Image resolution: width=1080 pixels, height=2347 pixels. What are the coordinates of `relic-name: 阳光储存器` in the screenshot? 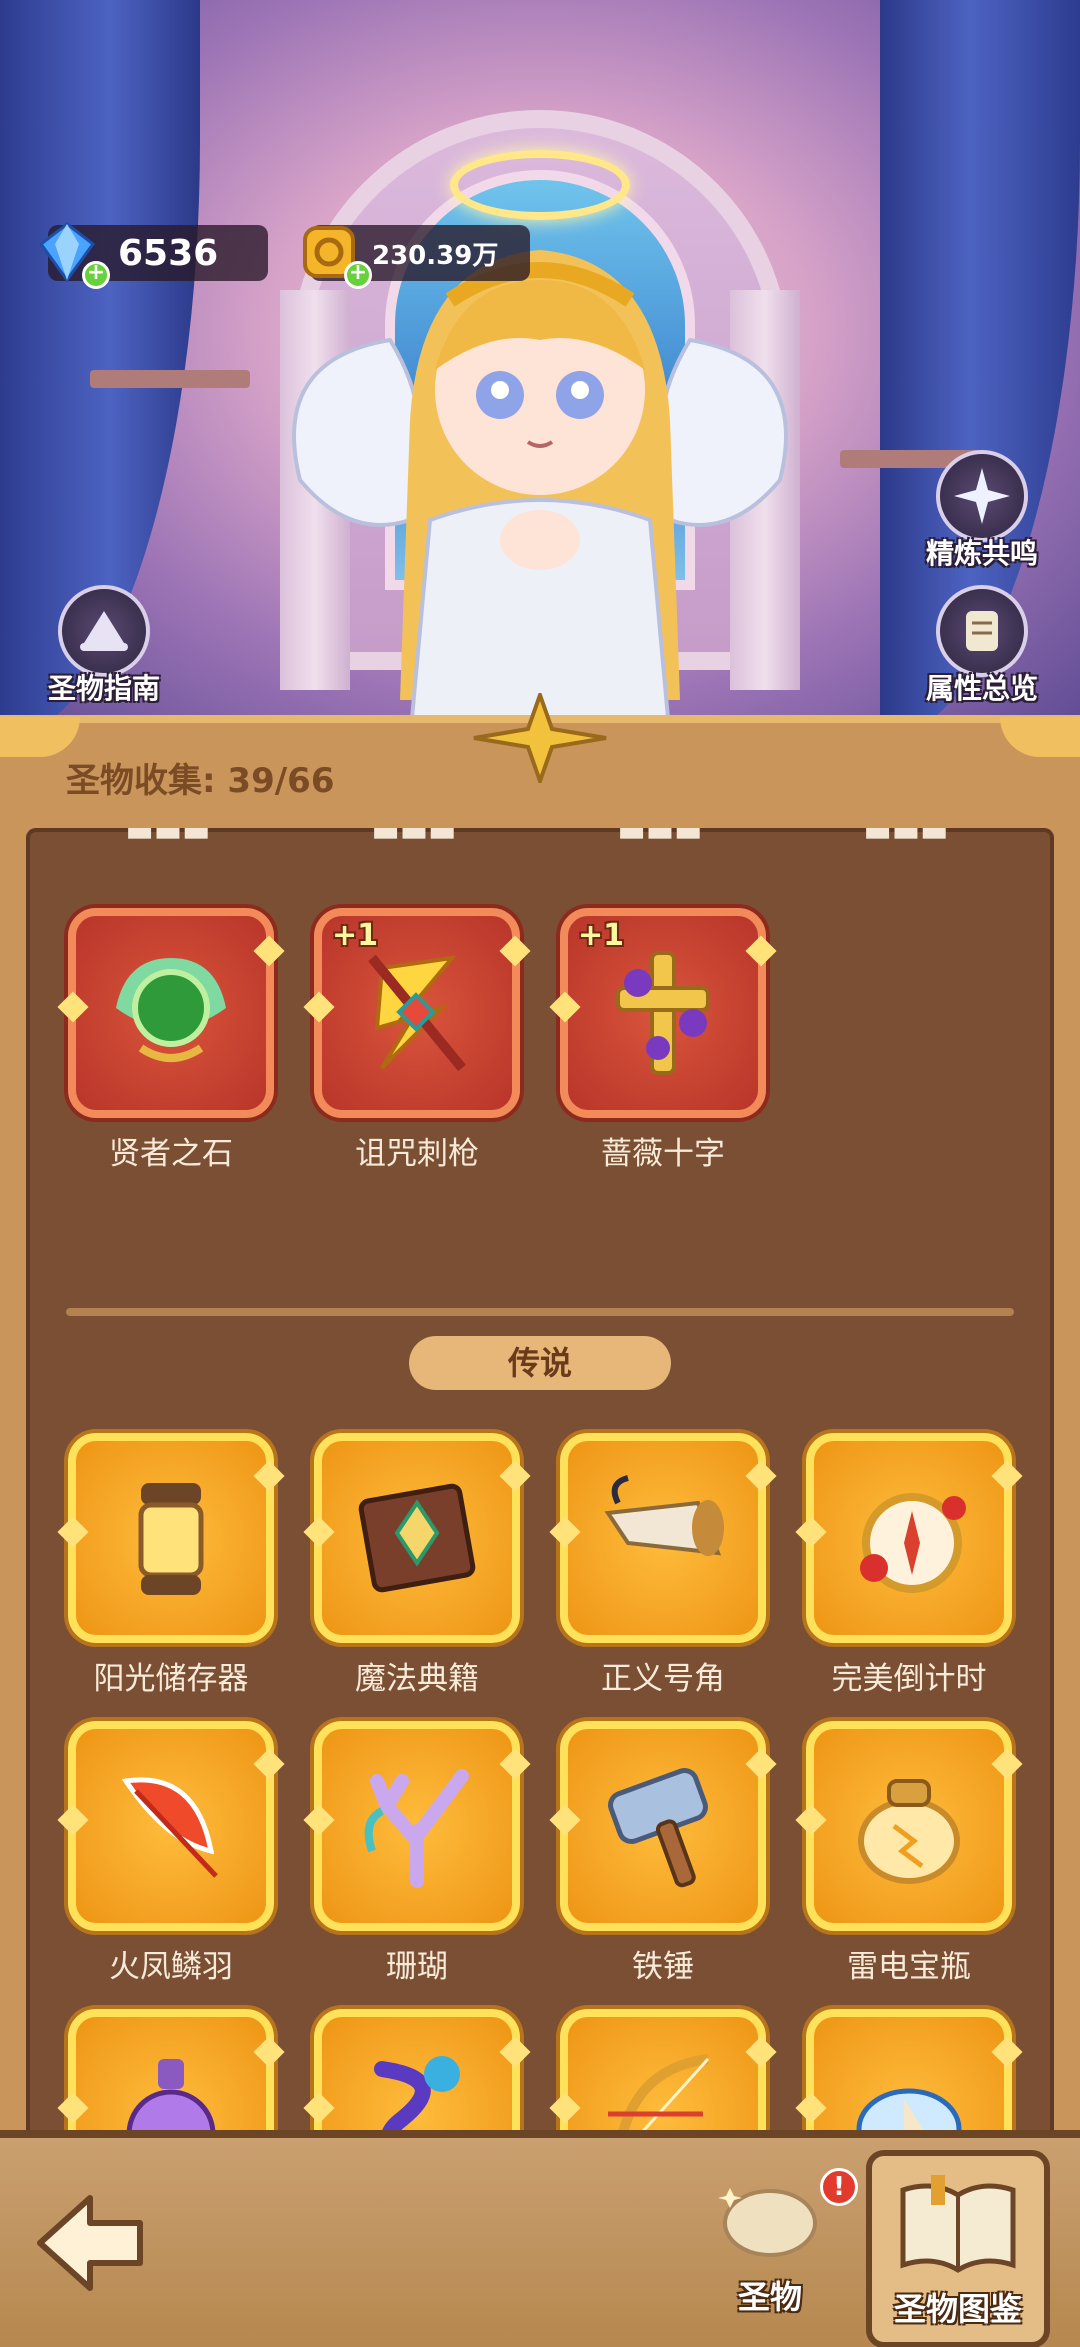 It's located at (171, 1679).